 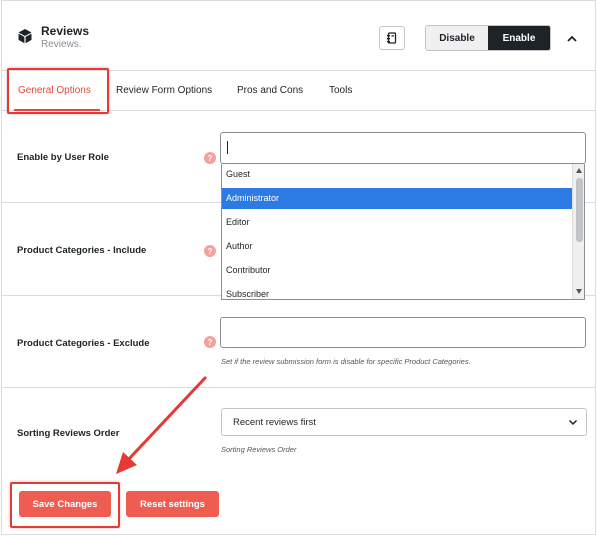 I want to click on categories-include-label: Product Categories - Include, so click(x=82, y=250).